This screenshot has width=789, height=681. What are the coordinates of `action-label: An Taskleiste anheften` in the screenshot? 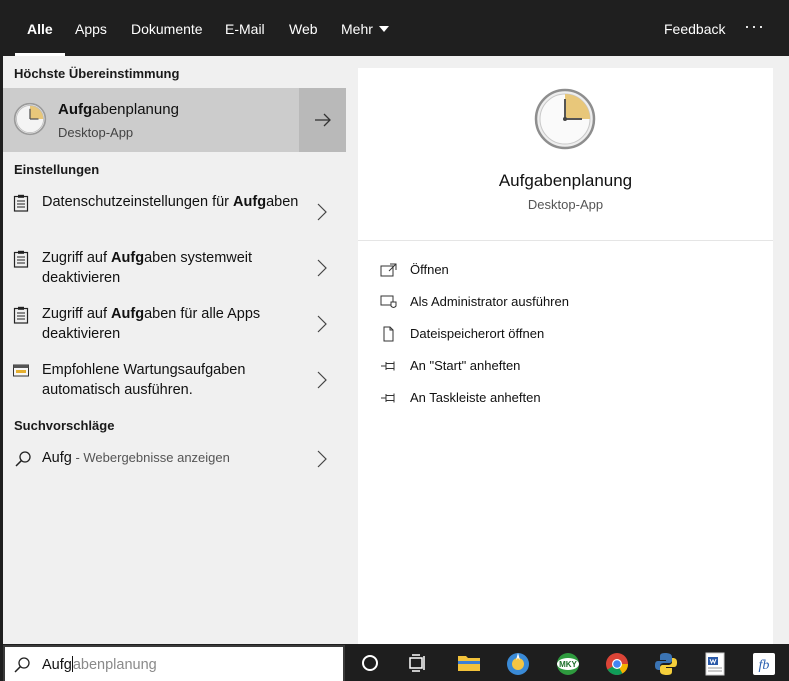 It's located at (475, 397).